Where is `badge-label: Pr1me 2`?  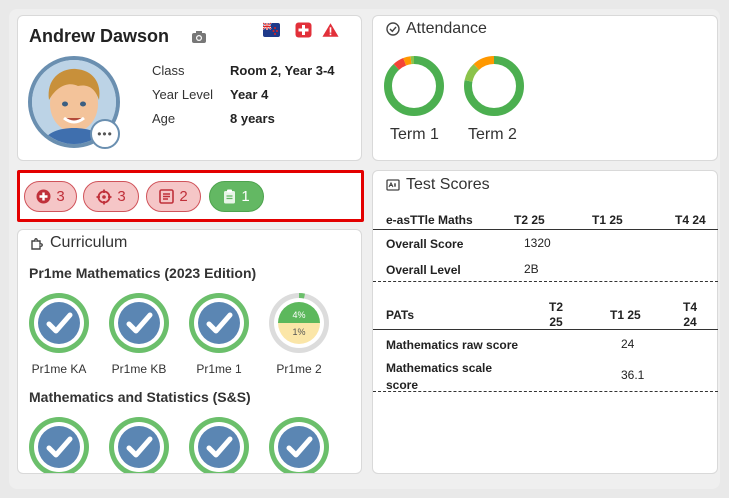
badge-label: Pr1me 2 is located at coordinates (299, 369).